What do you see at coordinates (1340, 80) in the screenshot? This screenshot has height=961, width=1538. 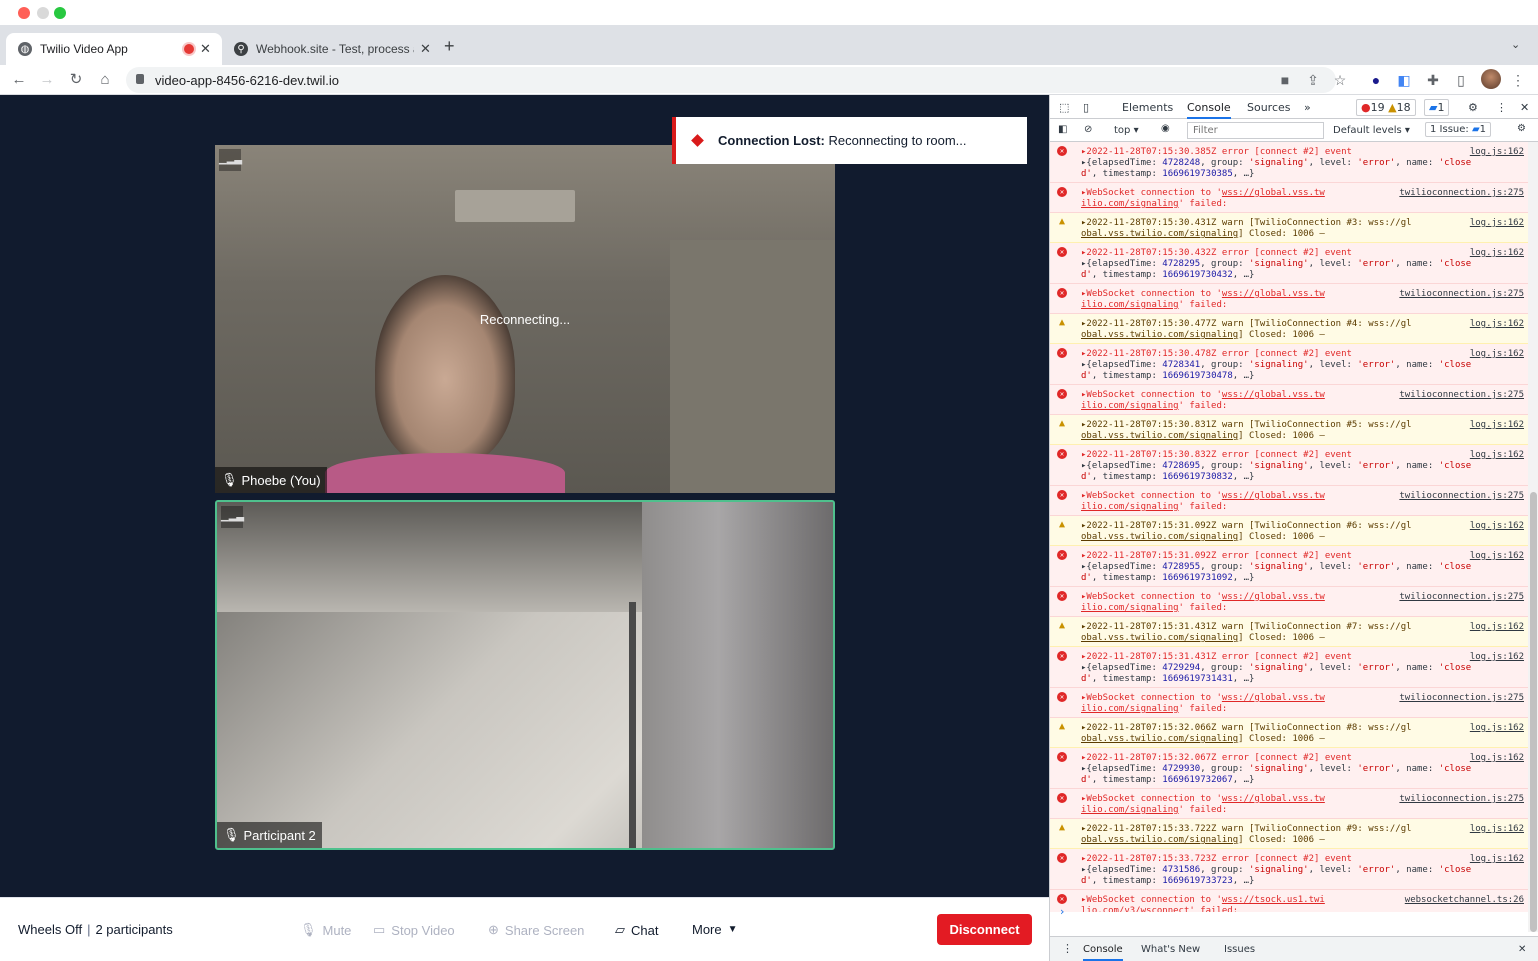 I see `bookmark-star-icon: ☆` at bounding box center [1340, 80].